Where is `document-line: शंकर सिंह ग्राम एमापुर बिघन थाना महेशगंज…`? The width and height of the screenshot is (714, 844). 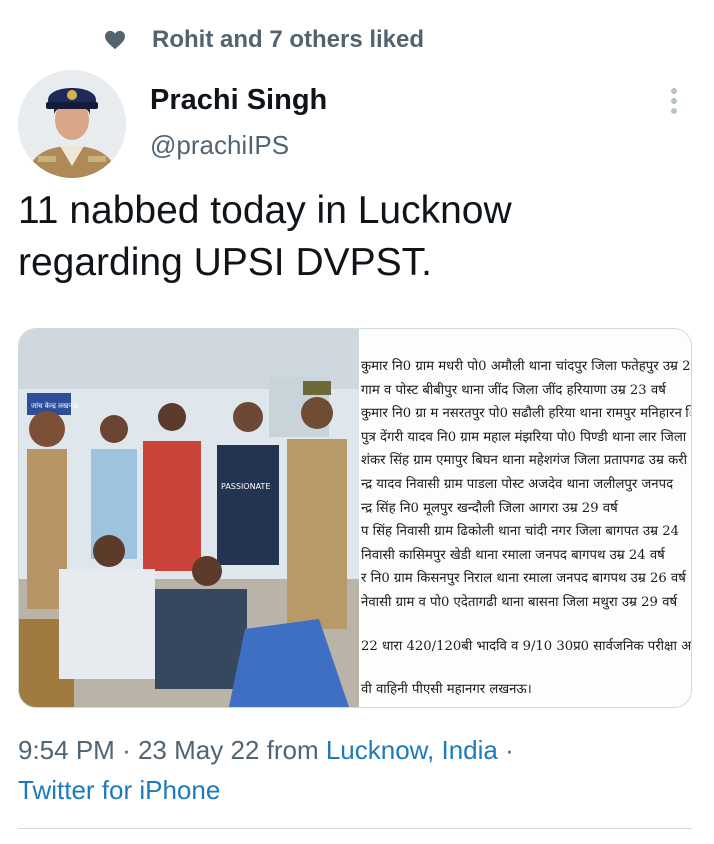
document-line: शंकर सिंह ग्राम एमापुर बिघन थाना महेशगंज… is located at coordinates (524, 461).